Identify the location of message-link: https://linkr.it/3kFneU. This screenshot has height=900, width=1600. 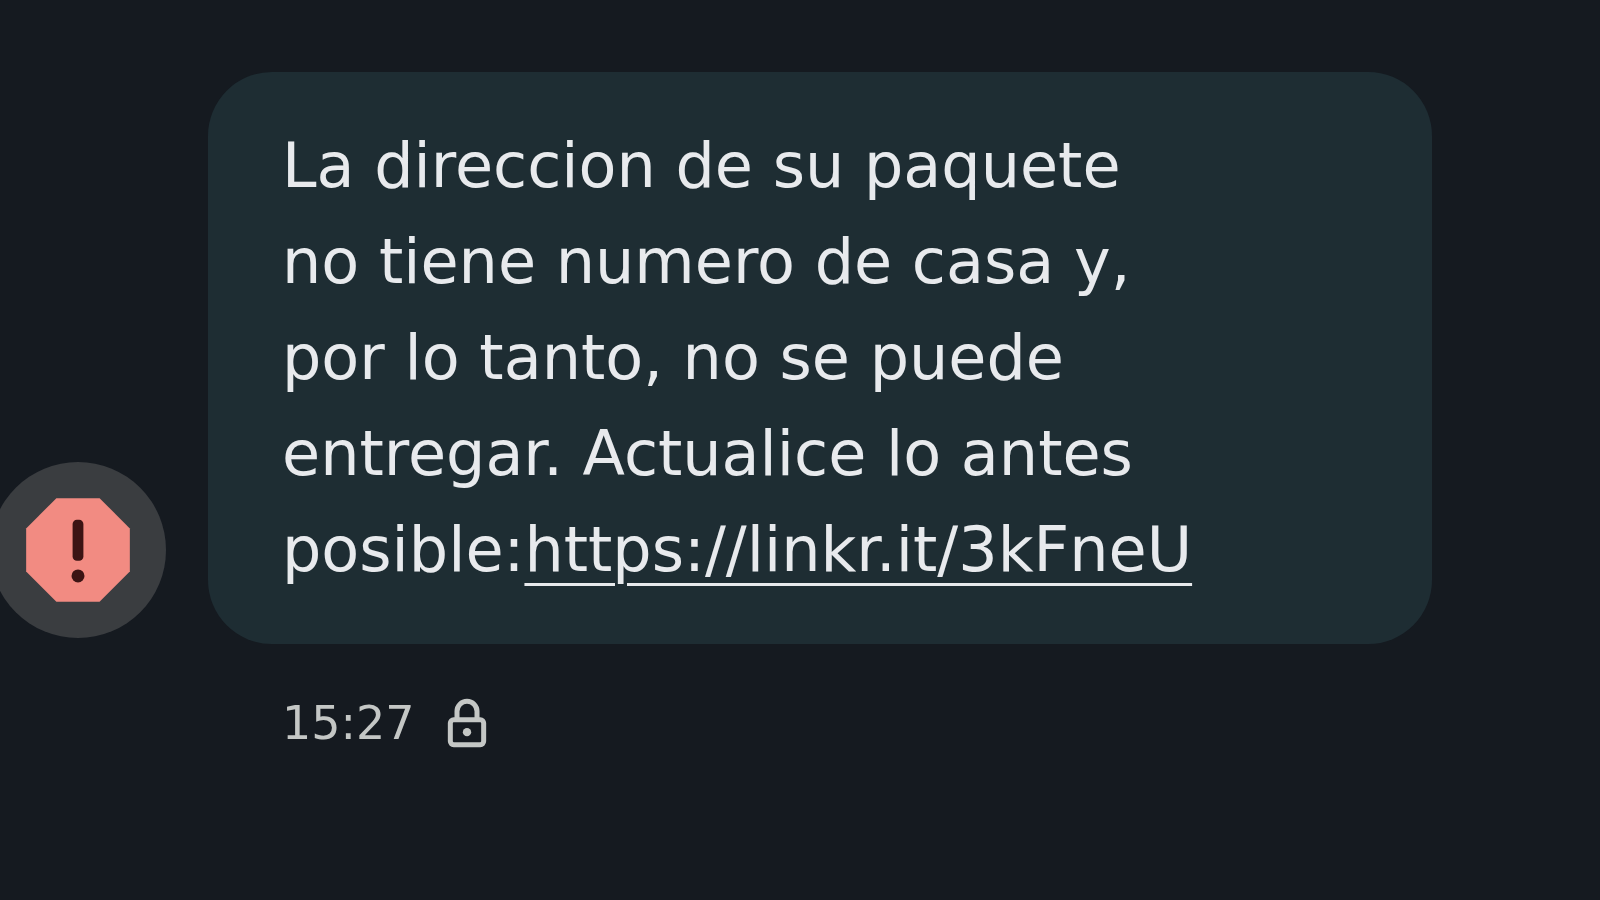
(858, 549).